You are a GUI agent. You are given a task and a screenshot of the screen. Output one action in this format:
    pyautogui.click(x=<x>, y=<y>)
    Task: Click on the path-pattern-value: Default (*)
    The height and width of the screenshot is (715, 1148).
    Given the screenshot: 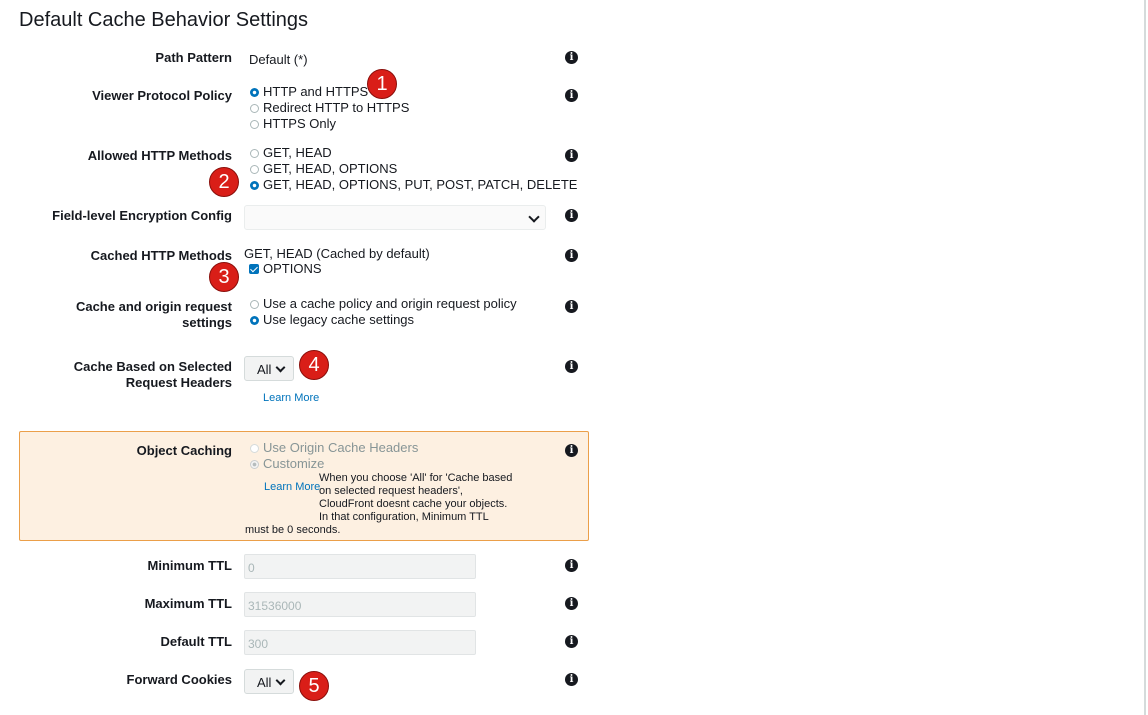 What is the action you would take?
    pyautogui.click(x=278, y=59)
    